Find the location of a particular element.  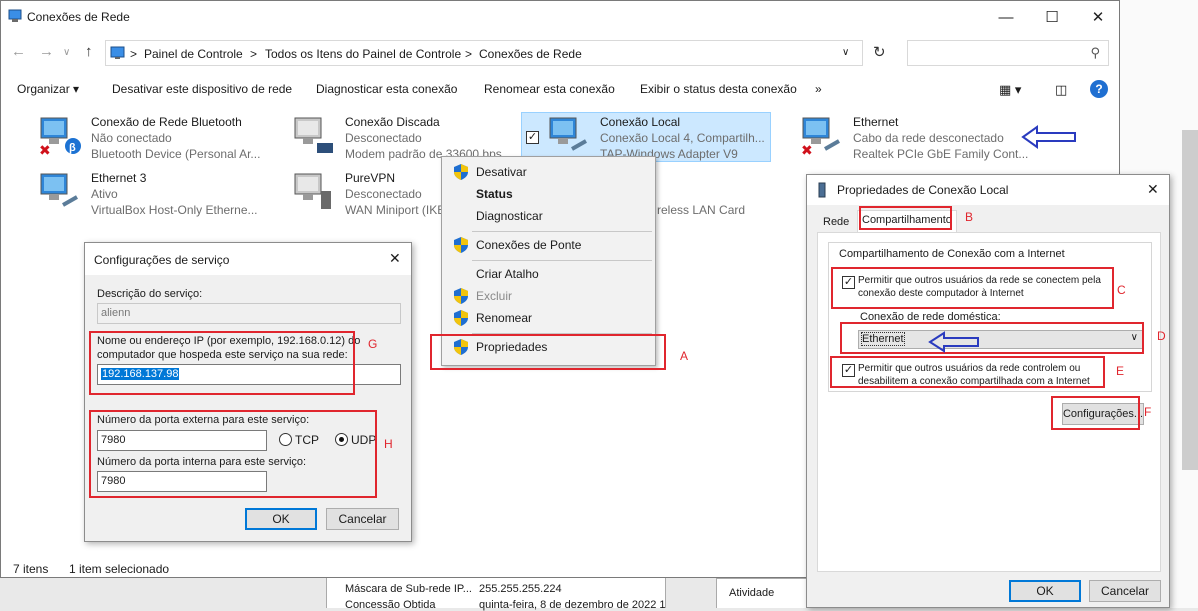

connection-state: Cabo da rede desconectado is located at coordinates (928, 138).